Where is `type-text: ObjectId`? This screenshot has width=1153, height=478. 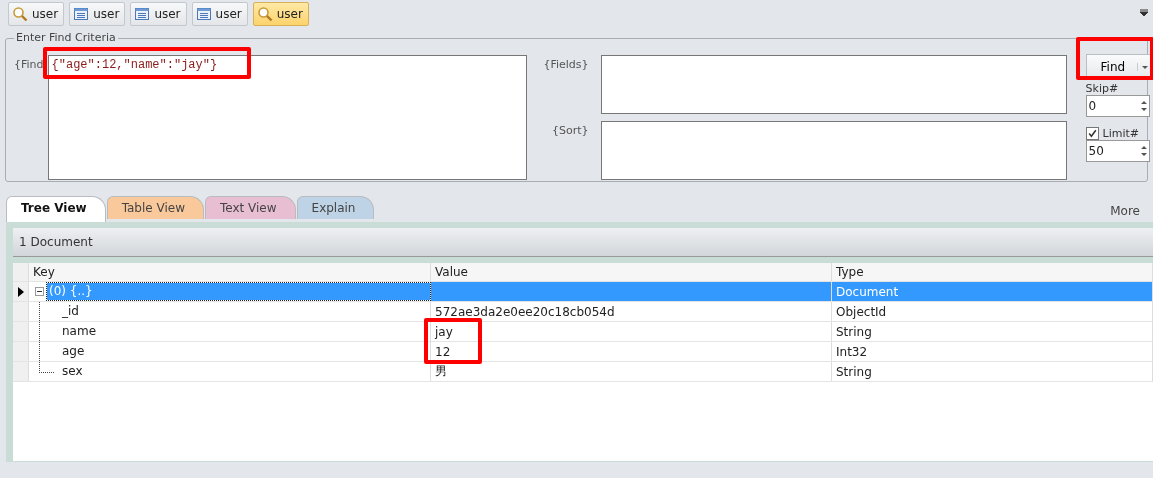
type-text: ObjectId is located at coordinates (861, 311).